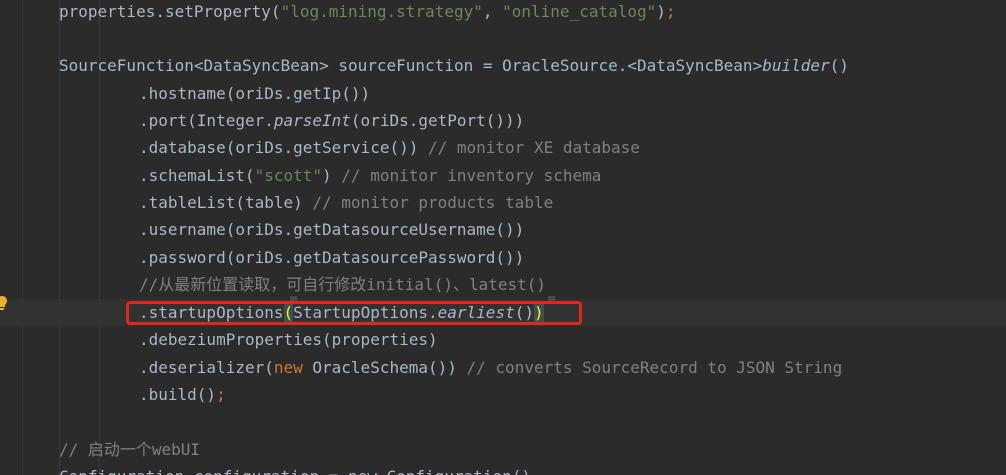 This screenshot has height=475, width=1006. I want to click on code-token: // monitor inventory schema, so click(471, 175).